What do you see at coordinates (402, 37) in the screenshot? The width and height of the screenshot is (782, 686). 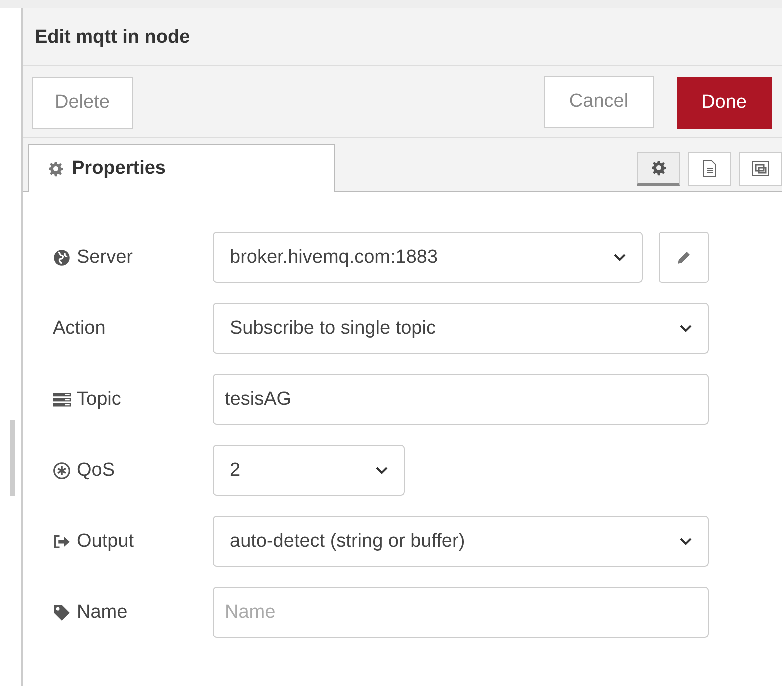 I see `dialog-title: Edit mqtt in node` at bounding box center [402, 37].